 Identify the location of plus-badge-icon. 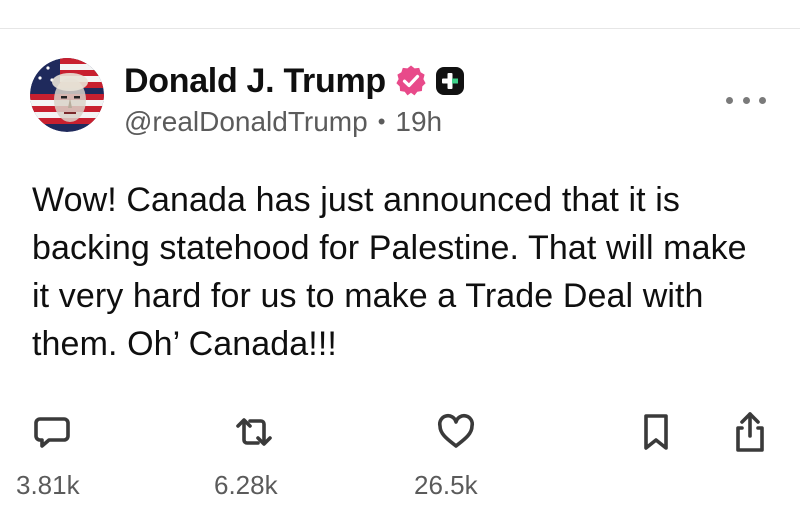
(450, 81).